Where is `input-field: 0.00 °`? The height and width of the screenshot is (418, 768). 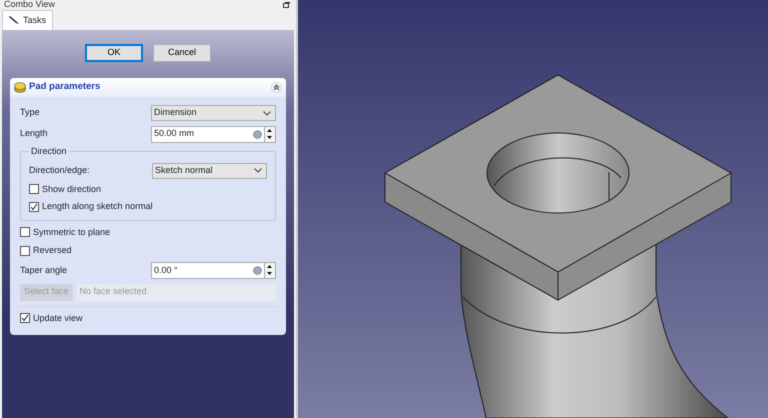
input-field: 0.00 ° is located at coordinates (208, 270).